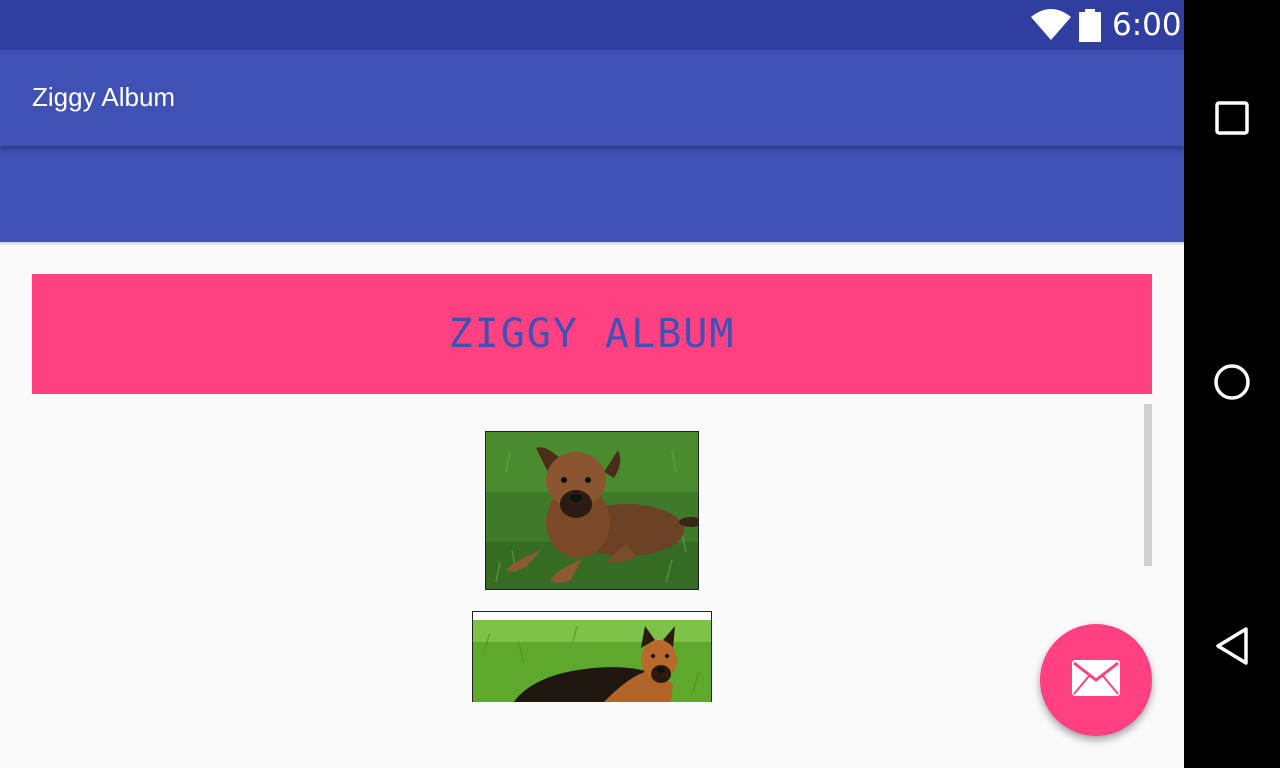  I want to click on recents-icon, so click(1232, 120).